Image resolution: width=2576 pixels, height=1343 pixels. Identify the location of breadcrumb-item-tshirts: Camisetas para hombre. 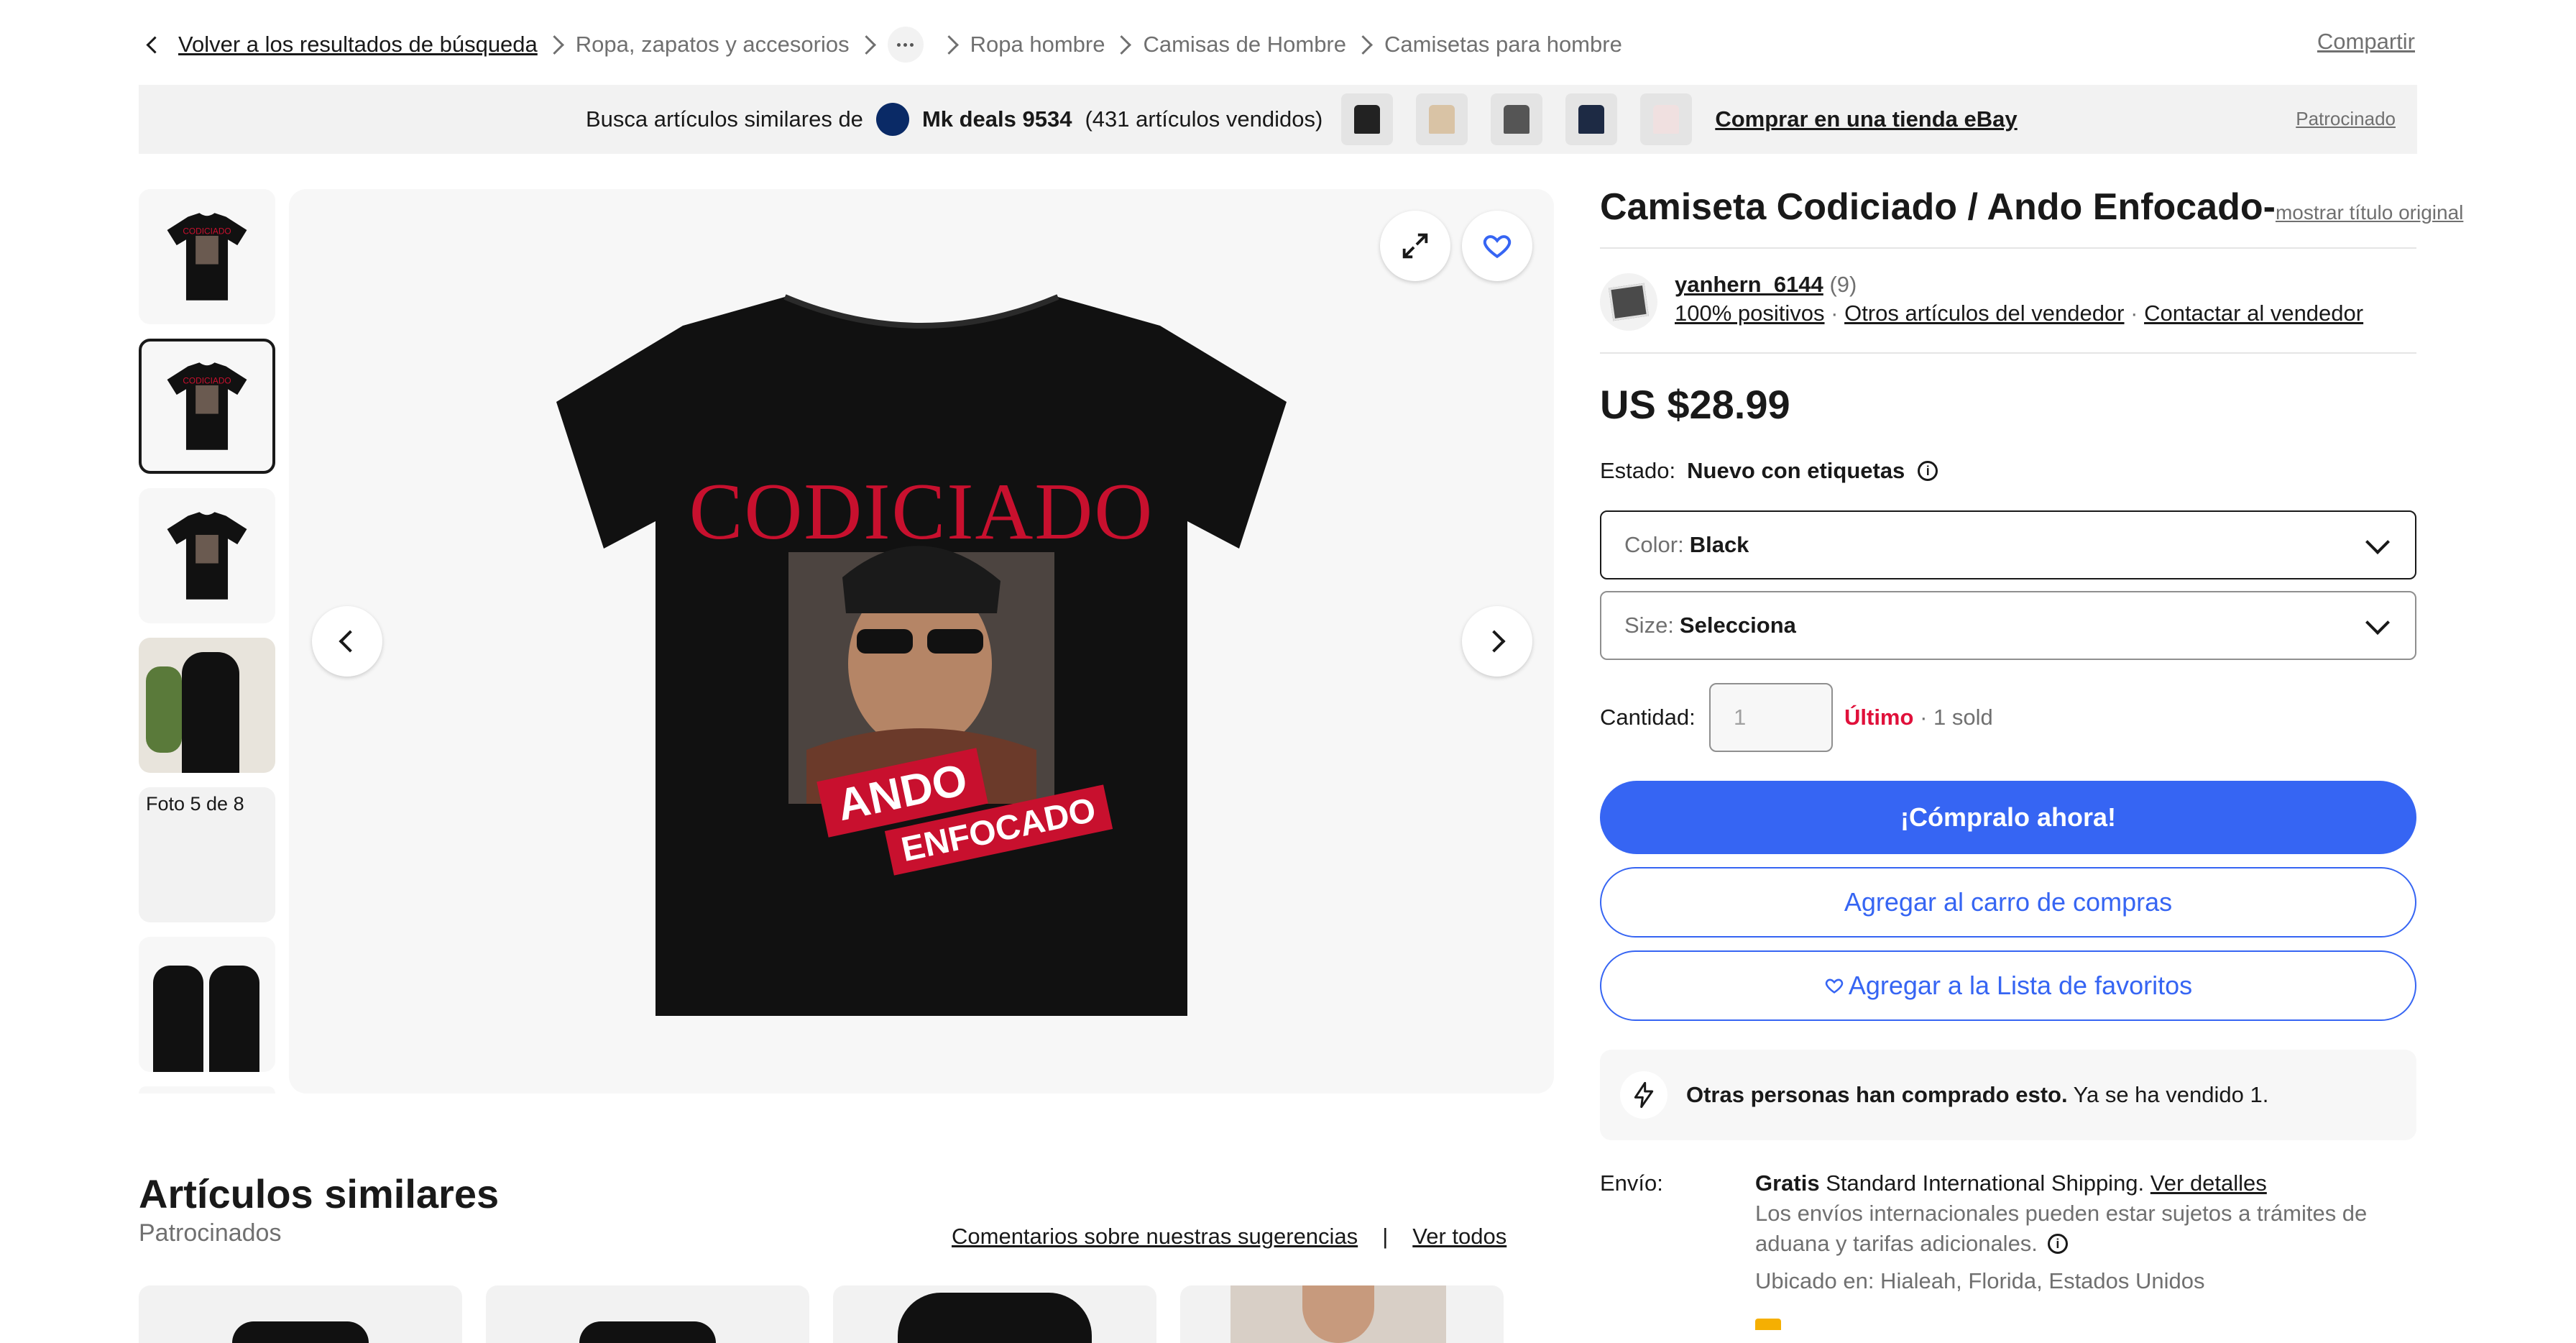
(1503, 45).